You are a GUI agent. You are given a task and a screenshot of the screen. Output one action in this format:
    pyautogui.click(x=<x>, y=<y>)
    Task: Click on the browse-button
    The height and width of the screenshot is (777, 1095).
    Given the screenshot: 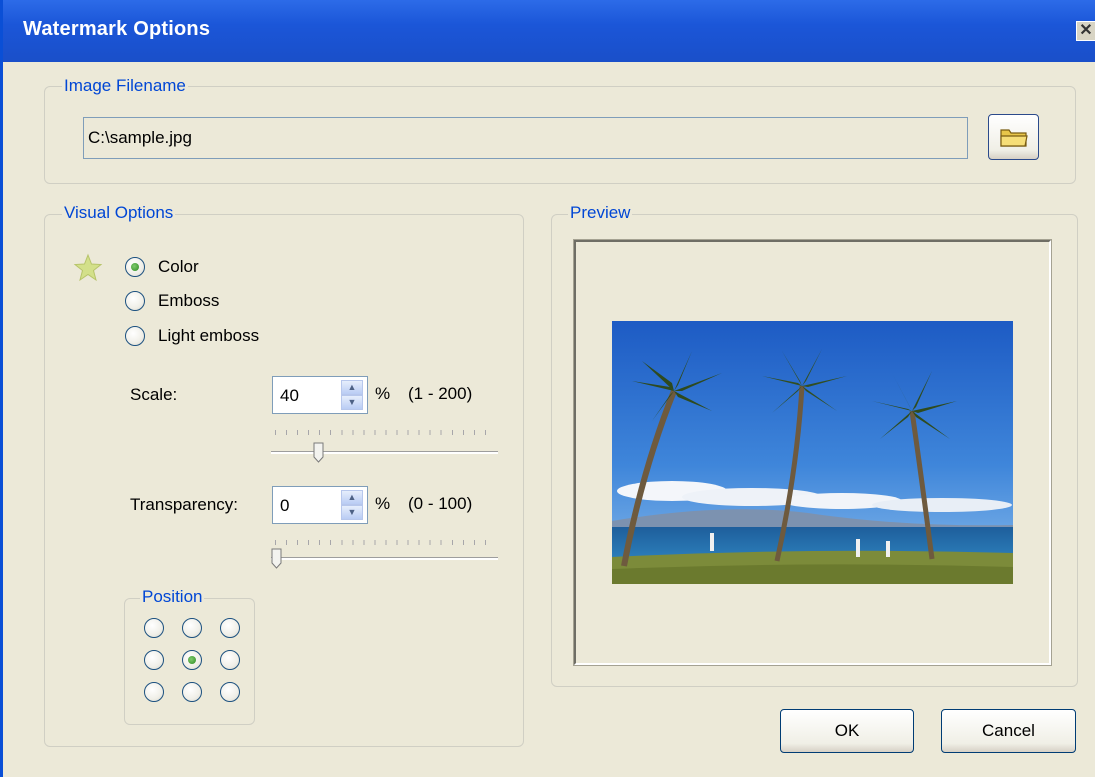 What is the action you would take?
    pyautogui.click(x=1013, y=137)
    